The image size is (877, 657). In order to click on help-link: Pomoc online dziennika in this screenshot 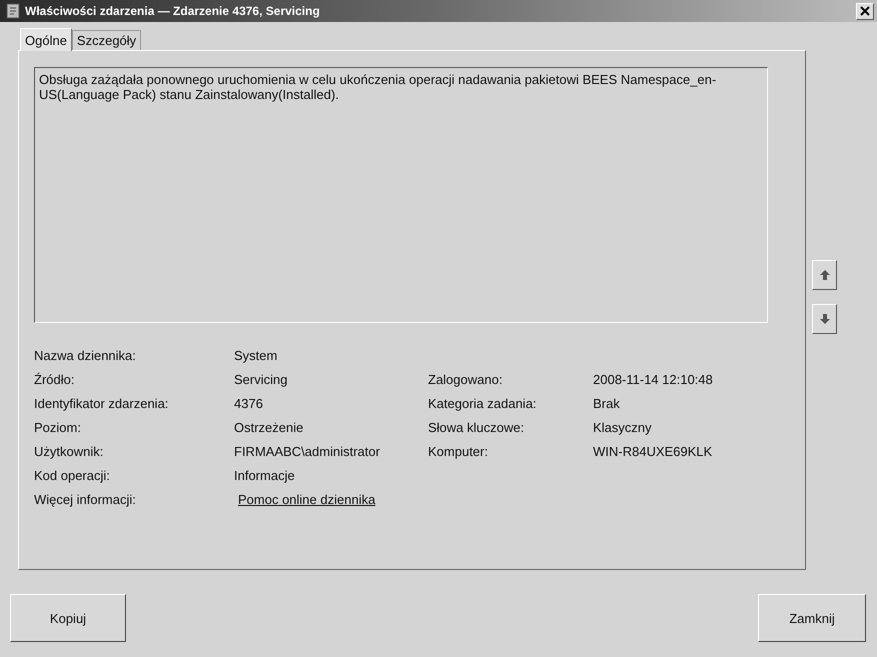, I will do `click(305, 499)`.